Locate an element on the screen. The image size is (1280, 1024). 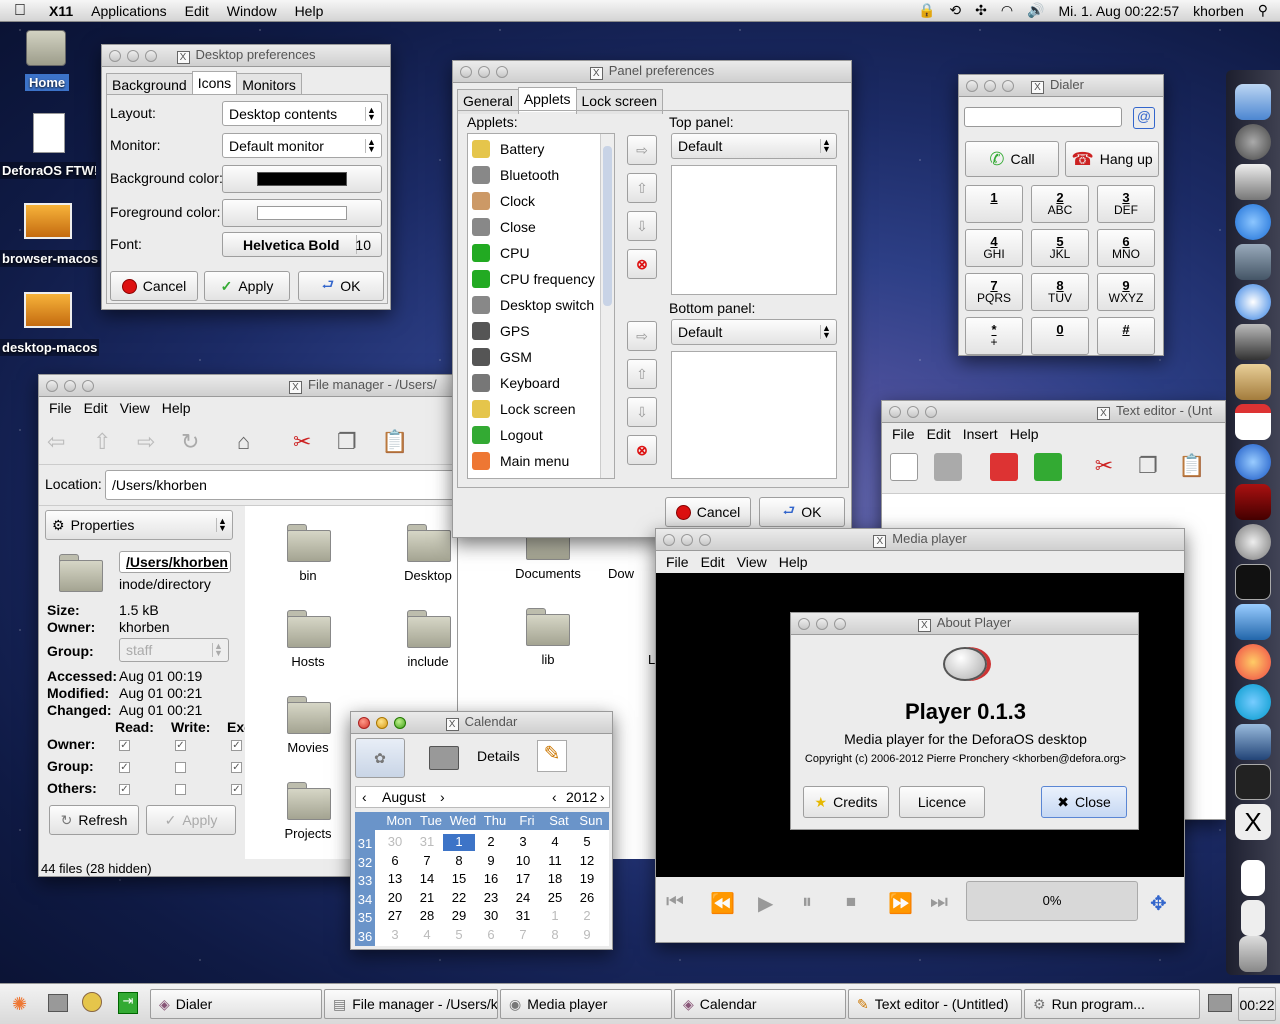
monitor-select: Default monitor ▲ ▼ is located at coordinates (302, 145).